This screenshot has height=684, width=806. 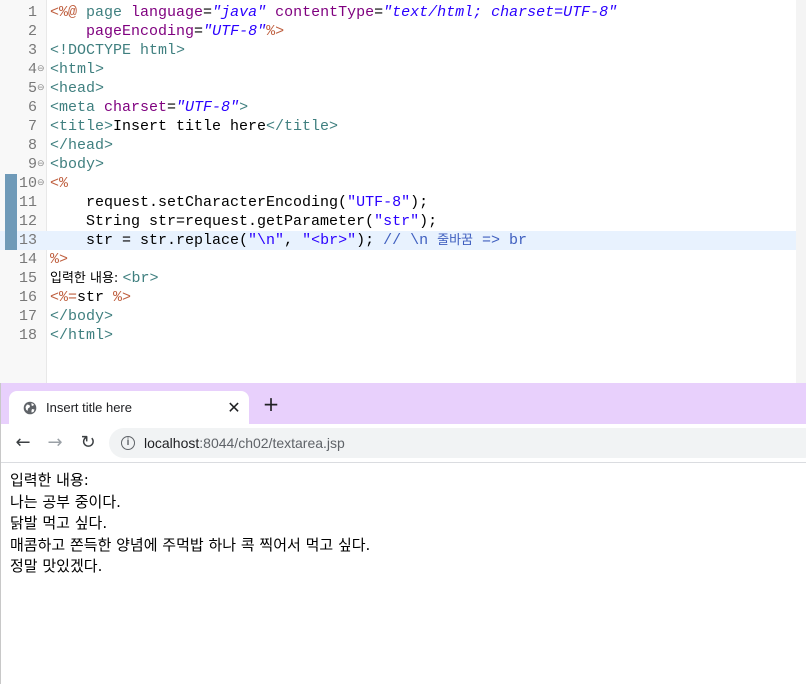 I want to click on code-token: <meta, so click(x=77, y=107).